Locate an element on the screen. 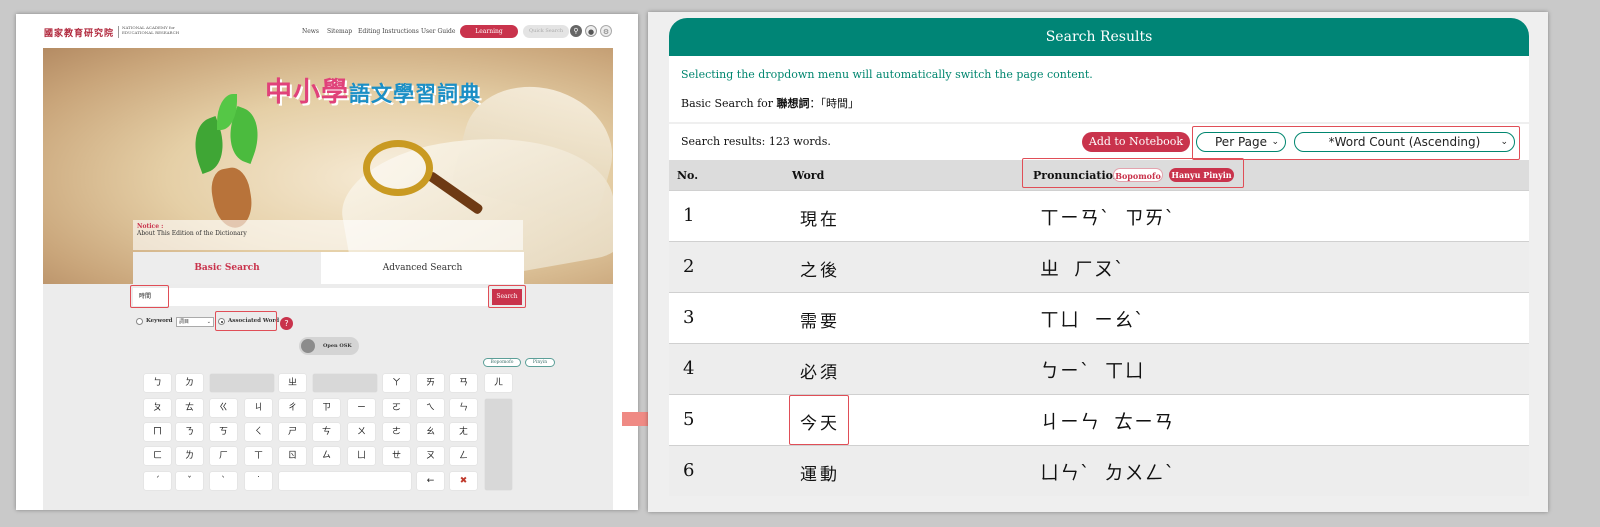 The width and height of the screenshot is (1600, 527). osk-key: ㄉ is located at coordinates (189, 383).